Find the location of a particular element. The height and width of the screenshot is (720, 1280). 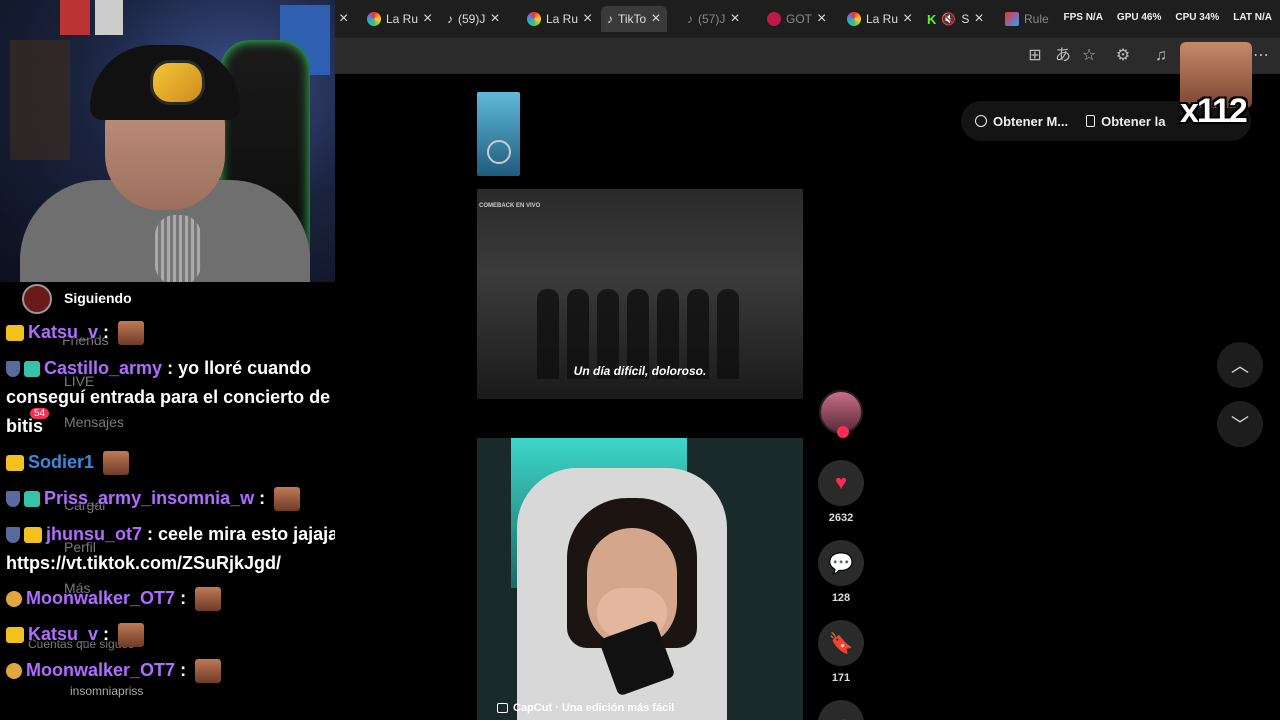

tab-title: TikTo is located at coordinates (632, 19).